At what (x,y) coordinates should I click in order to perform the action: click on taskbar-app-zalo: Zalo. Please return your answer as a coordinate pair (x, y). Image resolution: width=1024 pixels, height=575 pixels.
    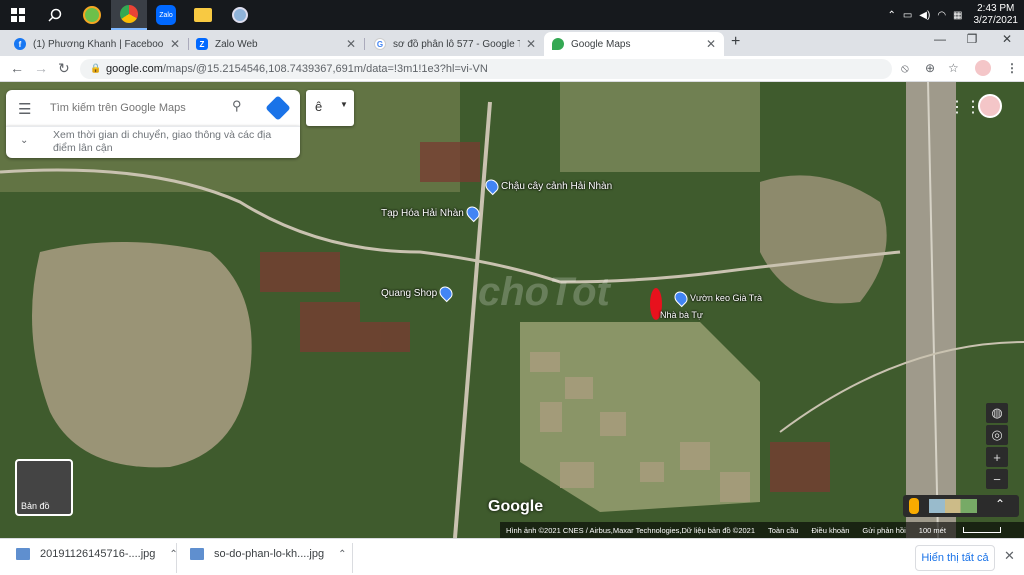
    Looking at the image, I should click on (166, 15).